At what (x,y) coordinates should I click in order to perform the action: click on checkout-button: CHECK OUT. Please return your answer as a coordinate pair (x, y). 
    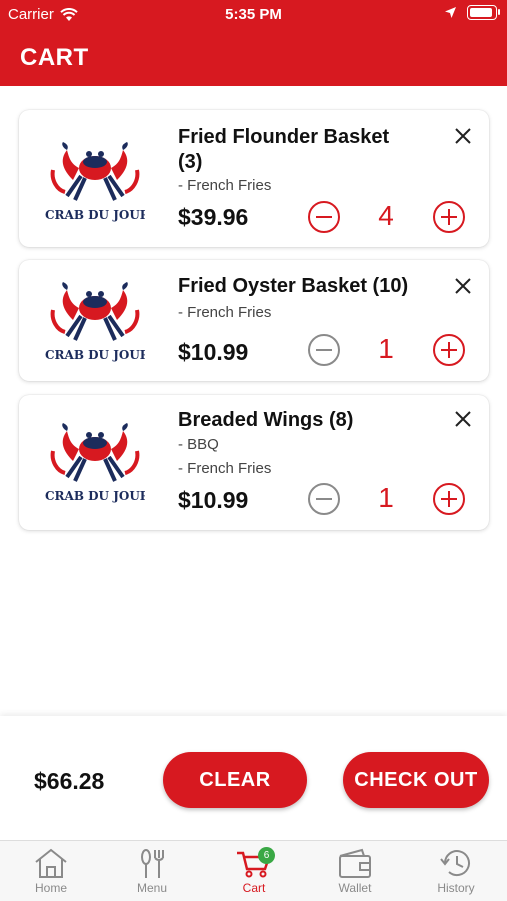
    Looking at the image, I should click on (416, 780).